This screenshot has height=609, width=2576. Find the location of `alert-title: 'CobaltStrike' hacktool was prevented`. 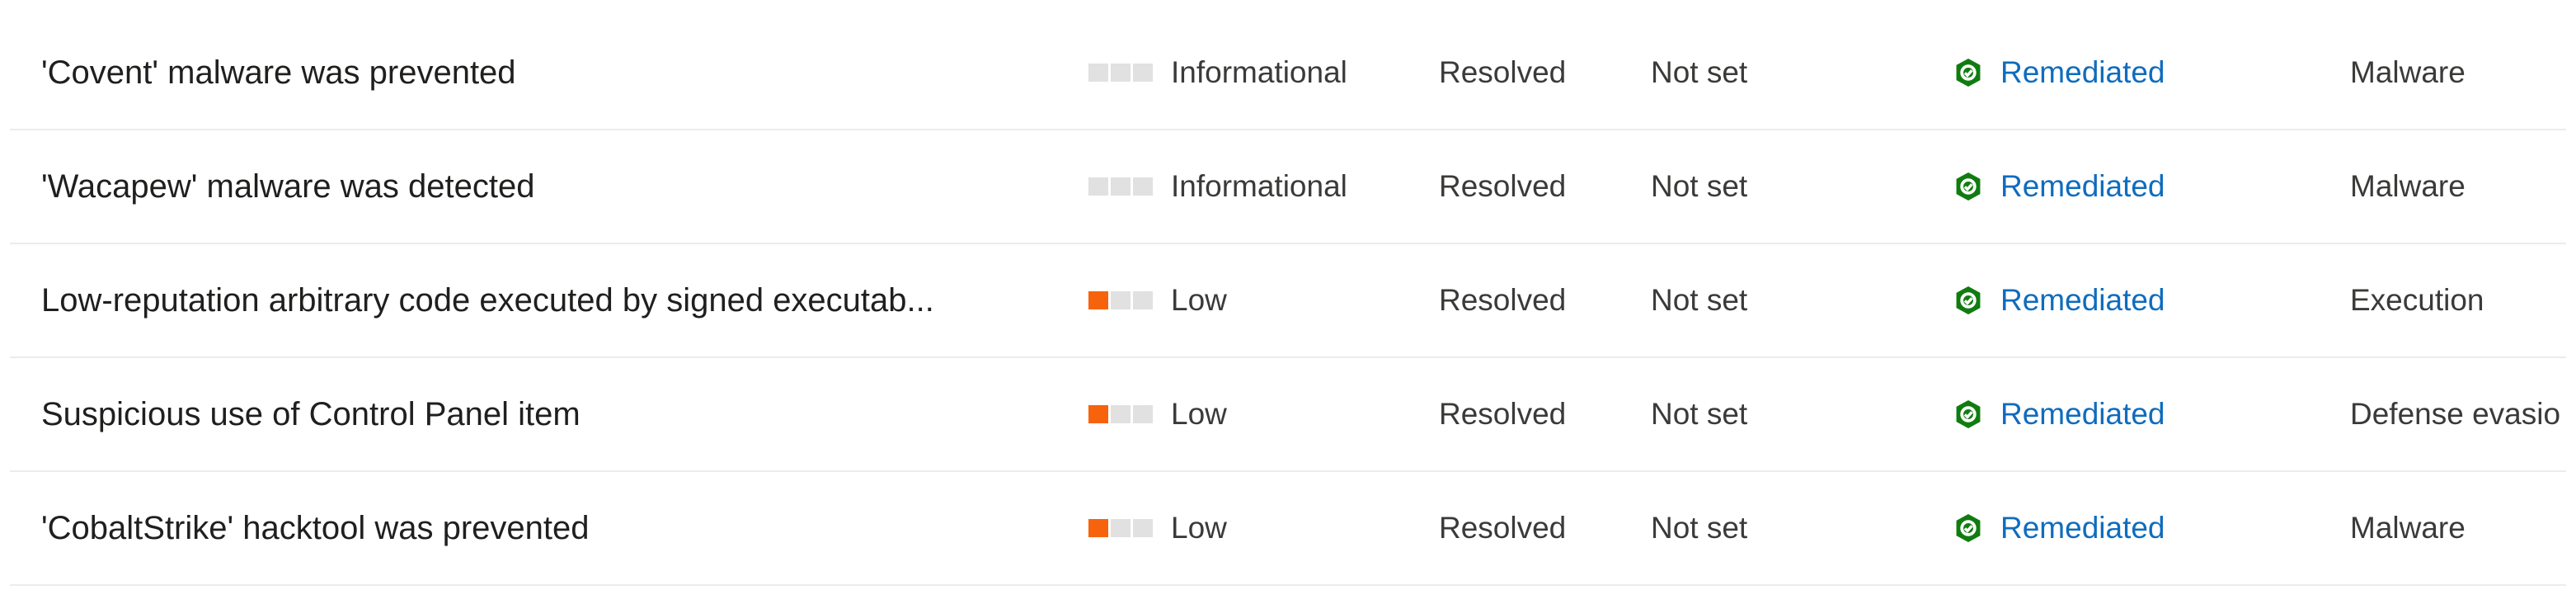

alert-title: 'CobaltStrike' hacktool was prevented is located at coordinates (556, 528).